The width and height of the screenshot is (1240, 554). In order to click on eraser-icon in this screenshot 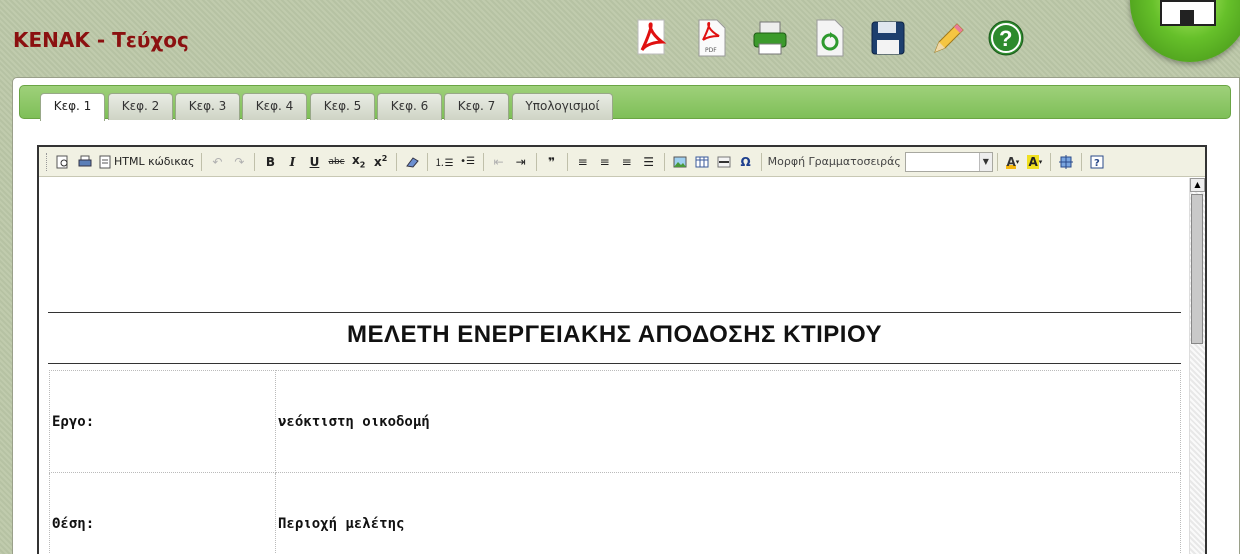, I will do `click(412, 162)`.